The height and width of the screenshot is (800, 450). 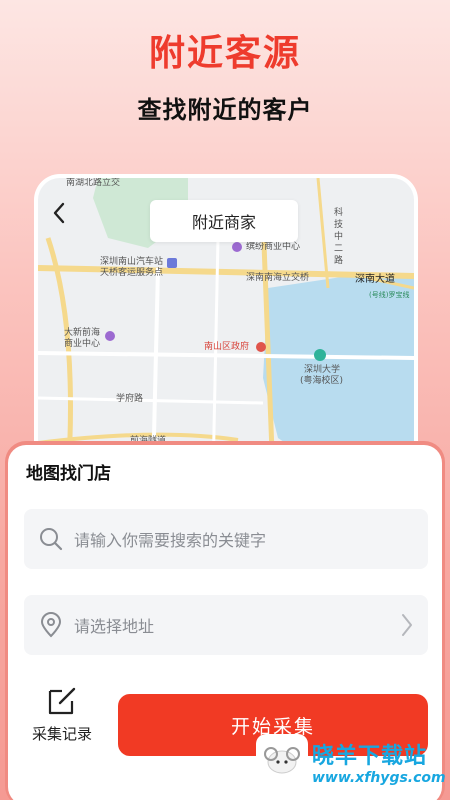 What do you see at coordinates (375, 279) in the screenshot?
I see `map-label: 深南大道` at bounding box center [375, 279].